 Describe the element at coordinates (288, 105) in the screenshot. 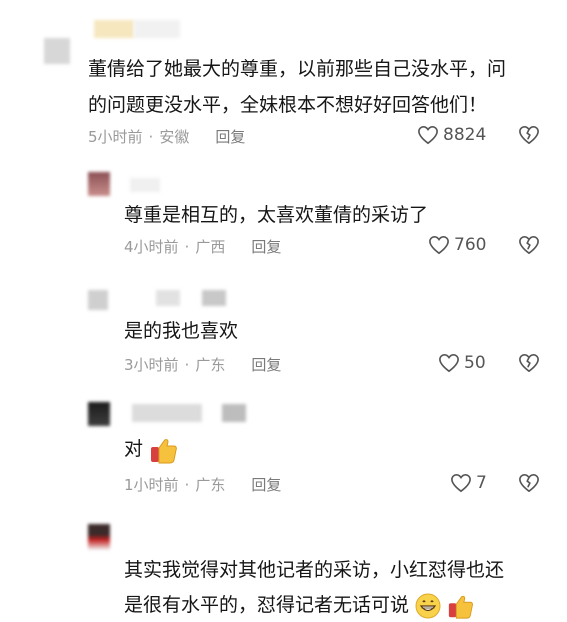

I see `comment-text: 的问题更没水平，全妹根本不想好好回答他们！` at that location.